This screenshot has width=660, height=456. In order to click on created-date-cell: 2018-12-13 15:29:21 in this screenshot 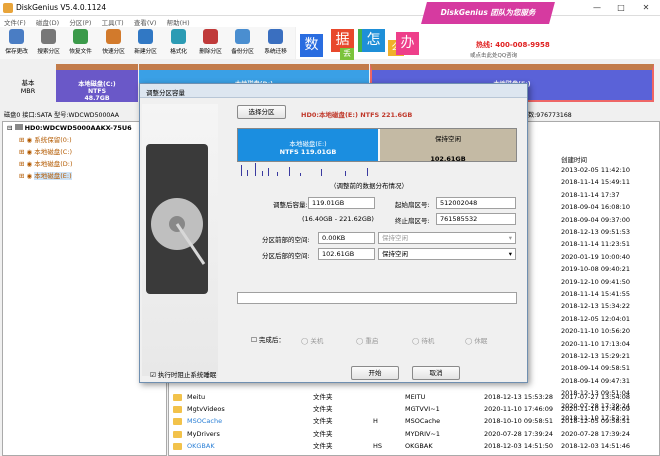, I will do `click(596, 356)`.